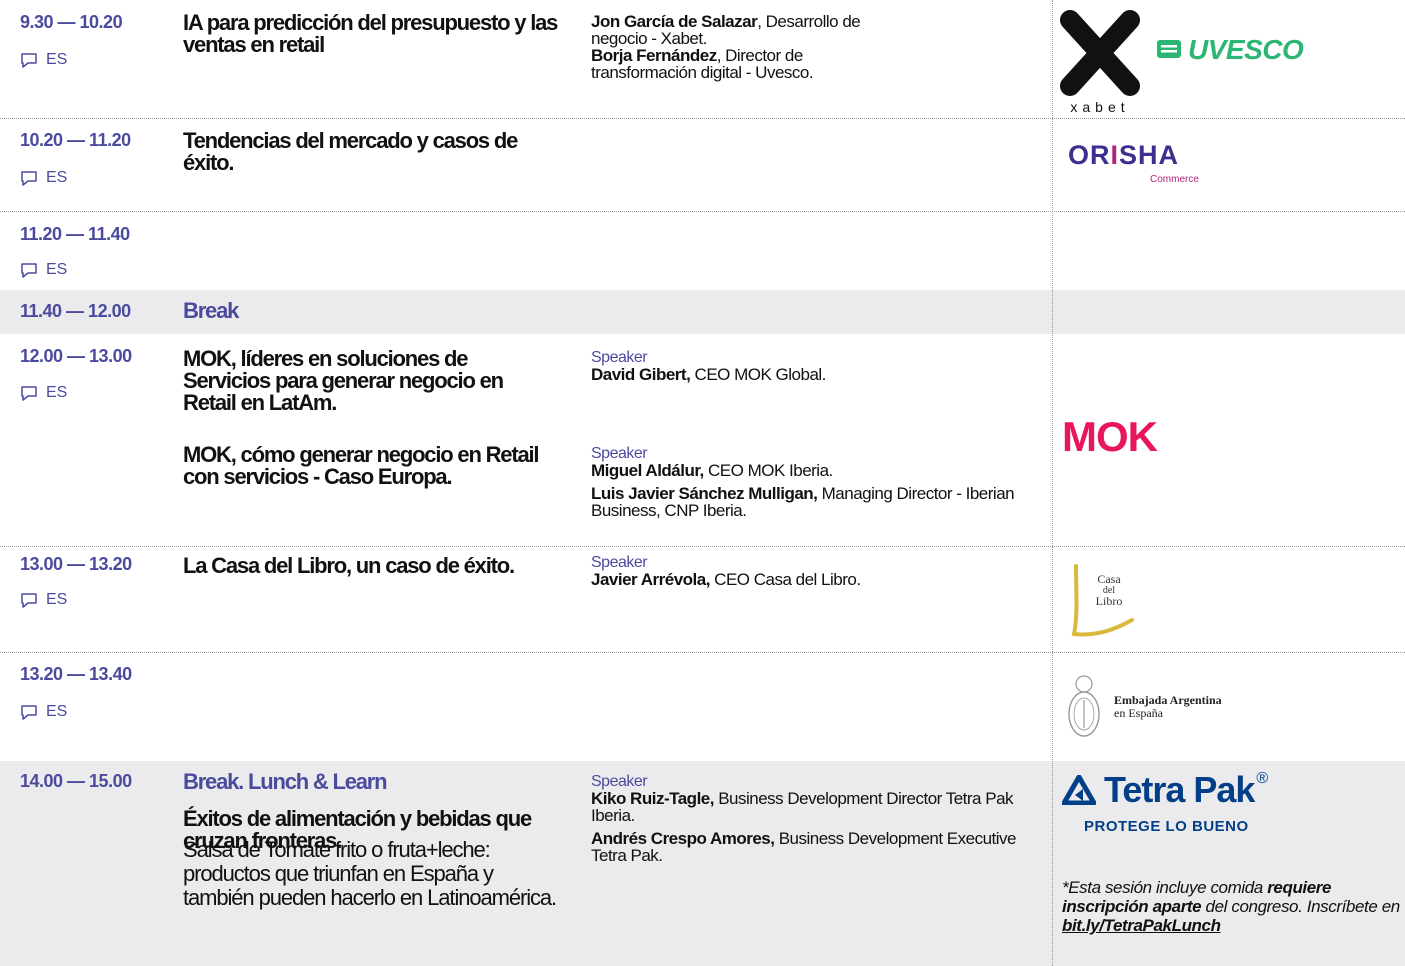 The image size is (1405, 966). Describe the element at coordinates (1262, 778) in the screenshot. I see `registered-mark: ®` at that location.